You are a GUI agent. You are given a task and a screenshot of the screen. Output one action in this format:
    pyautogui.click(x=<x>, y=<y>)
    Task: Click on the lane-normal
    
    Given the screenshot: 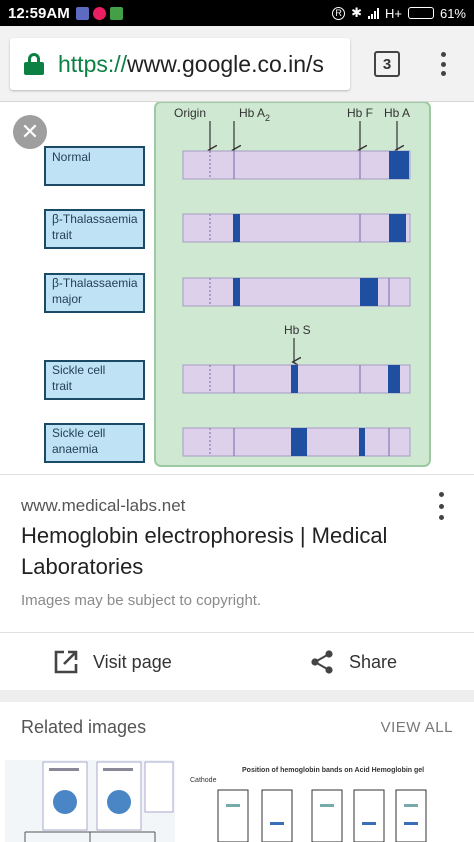 What is the action you would take?
    pyautogui.click(x=296, y=165)
    